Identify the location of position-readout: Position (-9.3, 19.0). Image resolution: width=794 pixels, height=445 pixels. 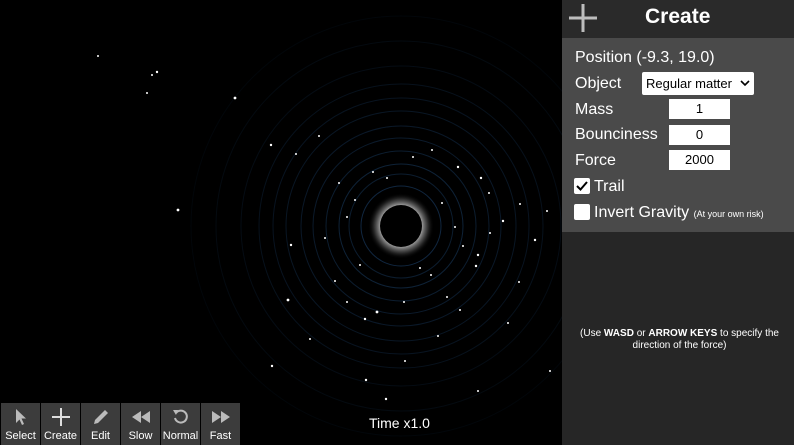
(645, 57).